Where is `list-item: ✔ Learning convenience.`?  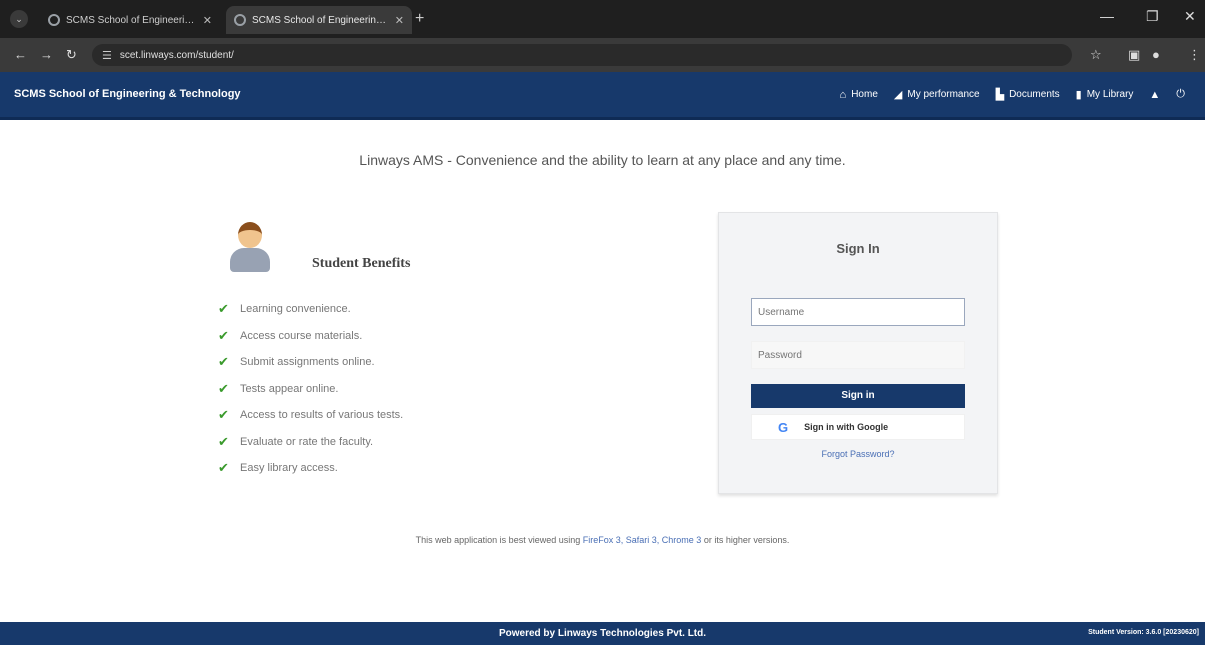
list-item: ✔ Learning convenience. is located at coordinates (310, 309).